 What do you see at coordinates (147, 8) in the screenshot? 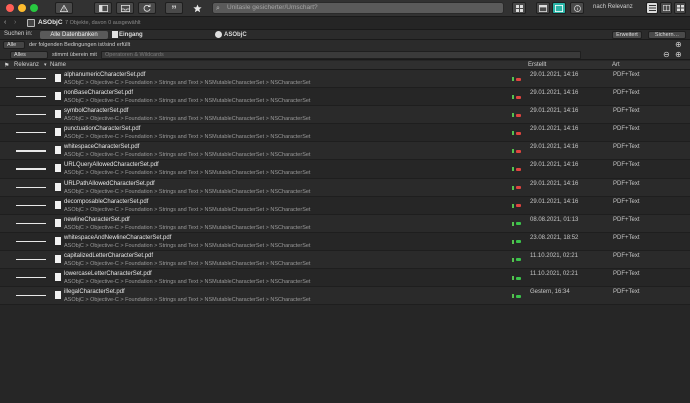
I see `reload-button` at bounding box center [147, 8].